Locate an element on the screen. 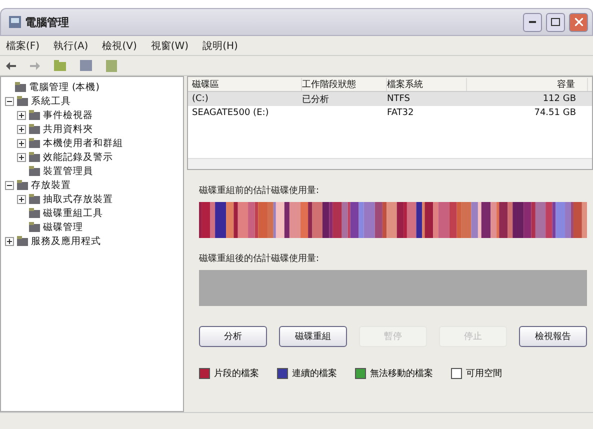 This screenshot has height=429, width=593. column-header: 檔案系統 is located at coordinates (427, 84).